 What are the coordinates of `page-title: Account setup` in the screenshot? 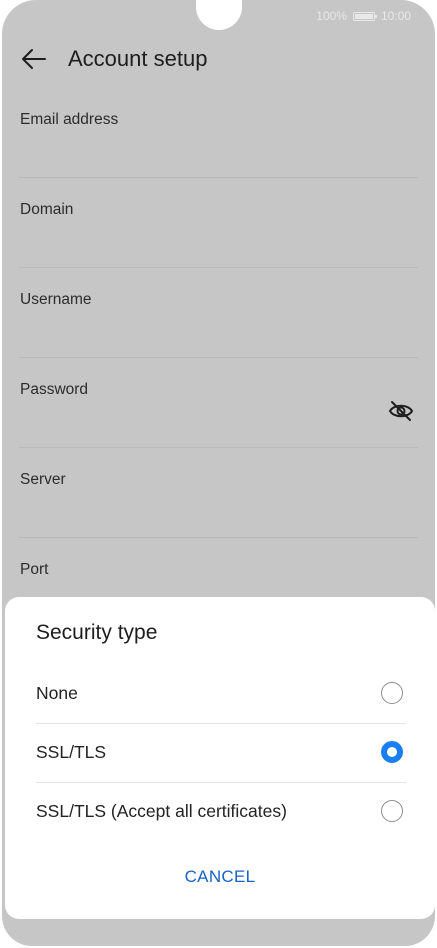 It's located at (138, 58).